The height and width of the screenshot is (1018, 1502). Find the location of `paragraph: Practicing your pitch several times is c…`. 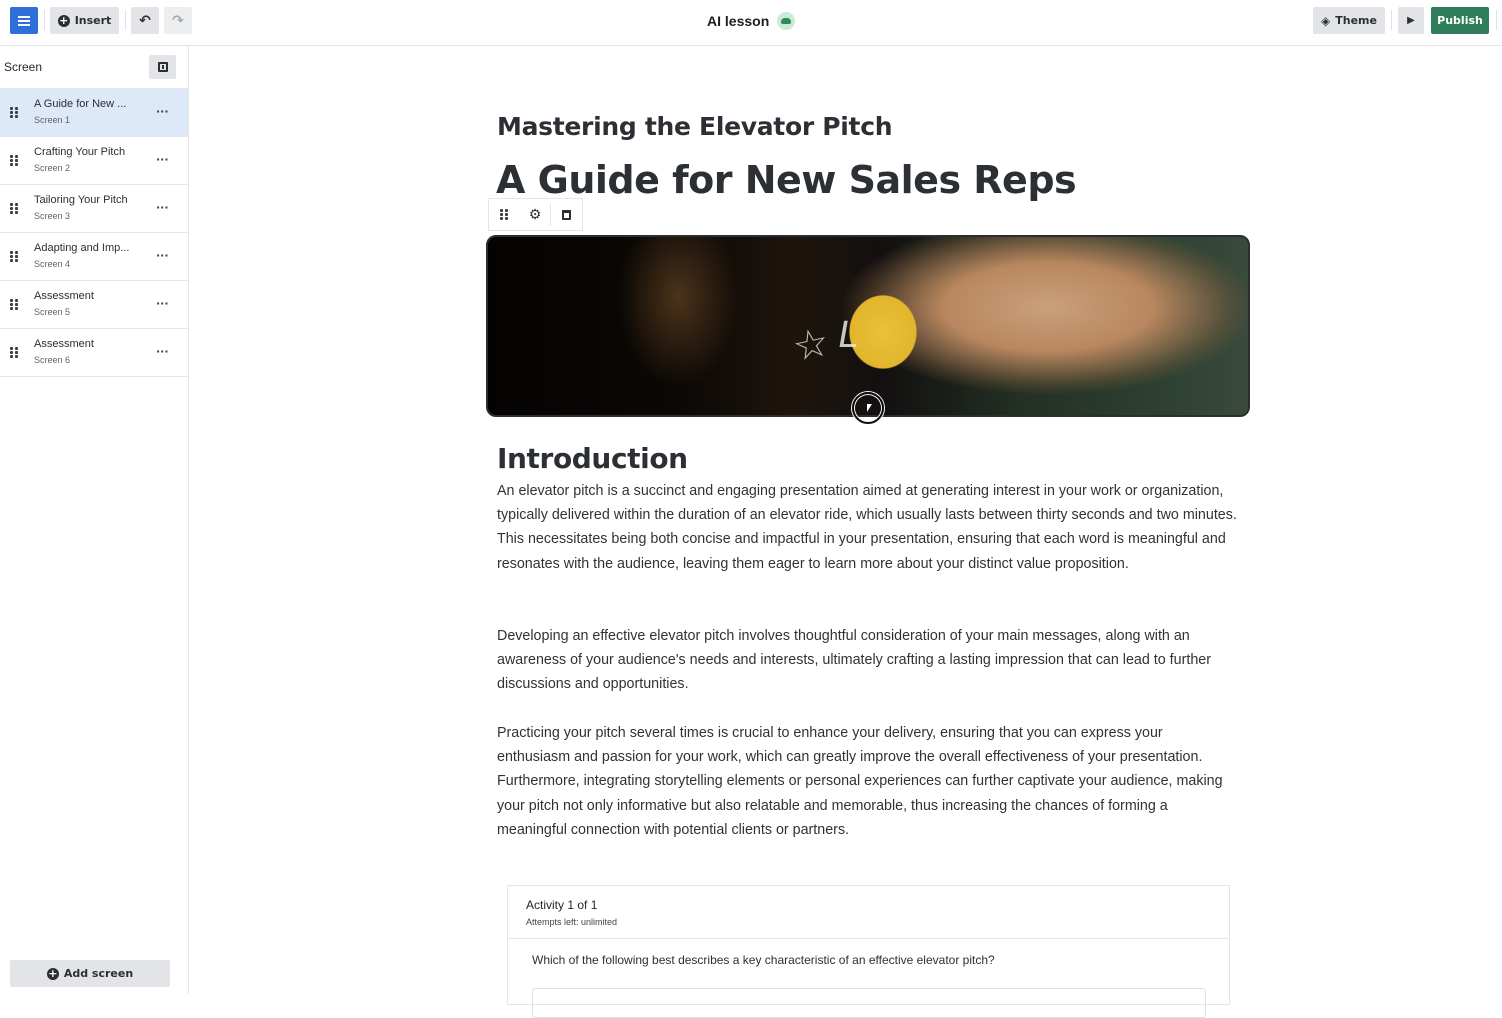

paragraph: Practicing your pitch several times is c… is located at coordinates (867, 781).